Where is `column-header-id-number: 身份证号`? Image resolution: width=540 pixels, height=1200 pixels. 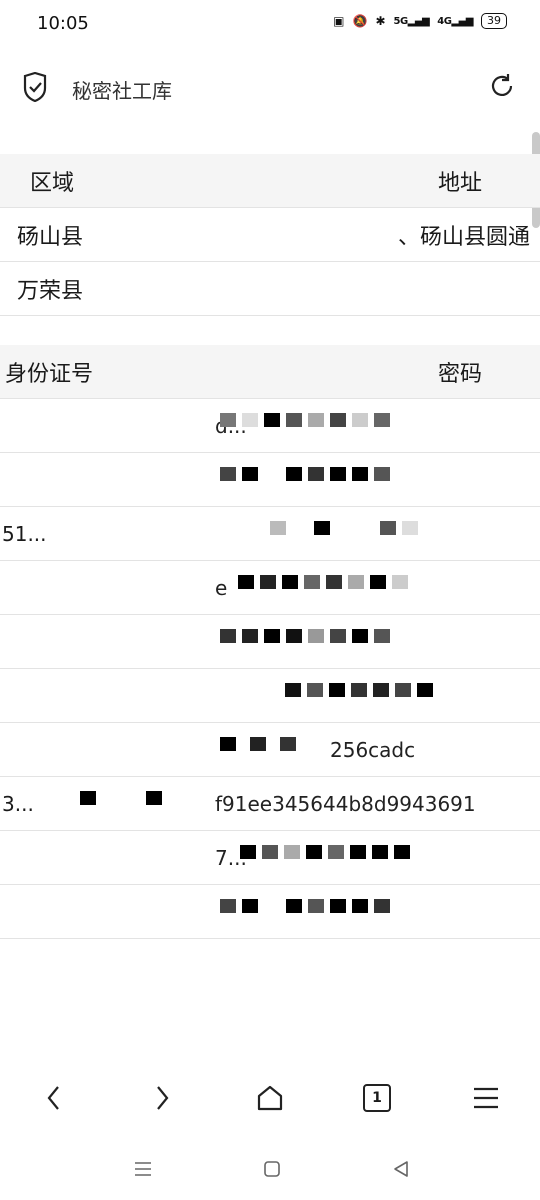
column-header-id-number: 身份证号 is located at coordinates (49, 374).